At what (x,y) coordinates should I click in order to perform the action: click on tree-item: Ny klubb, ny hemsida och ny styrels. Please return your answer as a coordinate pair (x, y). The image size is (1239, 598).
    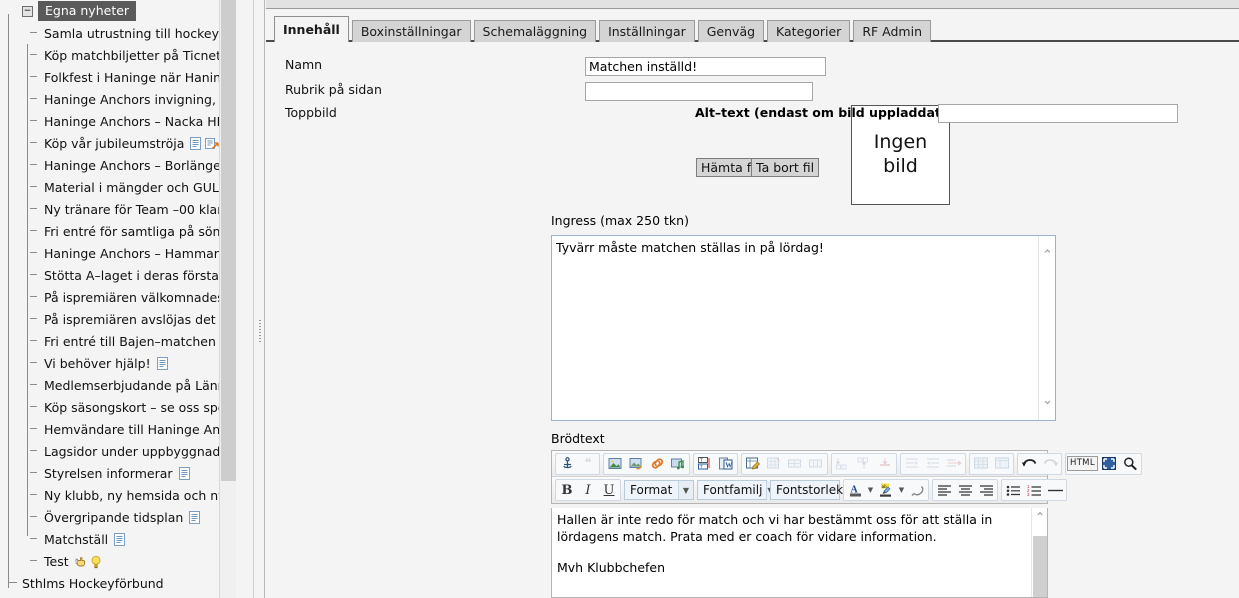
    Looking at the image, I should click on (118, 495).